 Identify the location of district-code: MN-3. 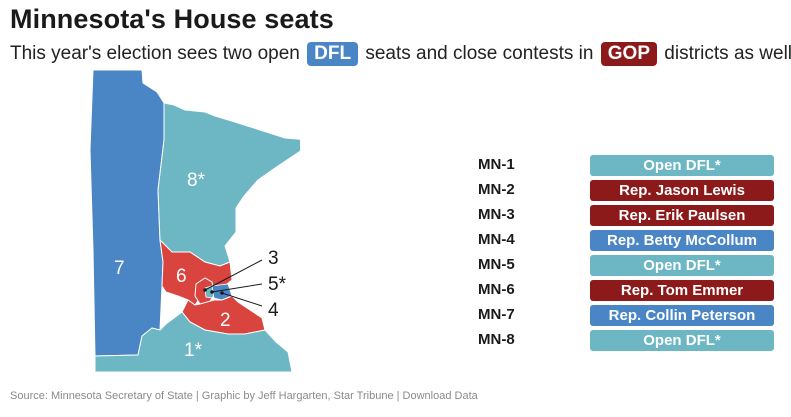
(496, 214).